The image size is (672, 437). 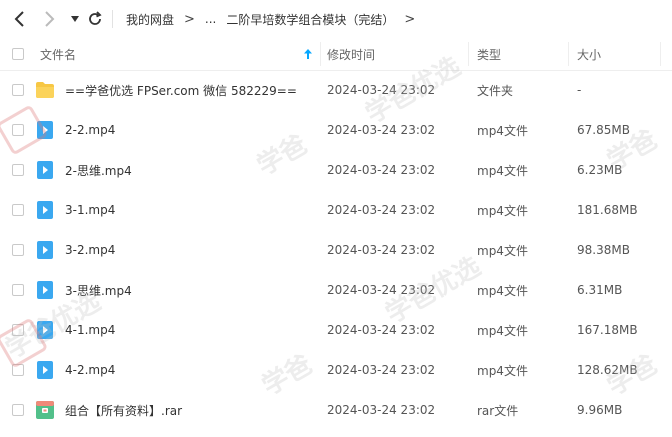 What do you see at coordinates (579, 90) in the screenshot?
I see `file-size: -` at bounding box center [579, 90].